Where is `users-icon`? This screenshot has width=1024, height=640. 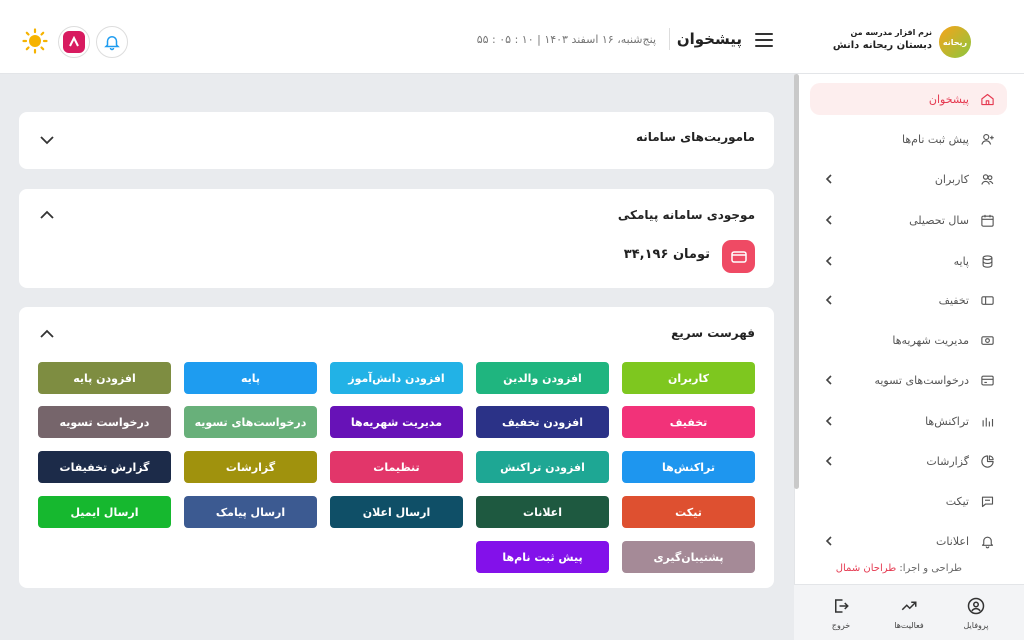 users-icon is located at coordinates (987, 179).